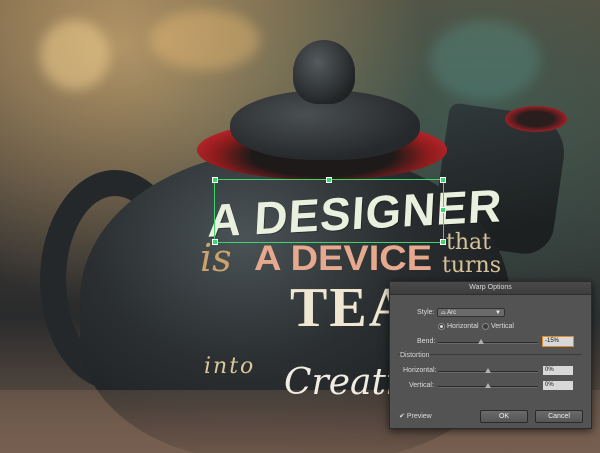 This screenshot has height=453, width=600. I want to click on teapot-spout-tip, so click(536, 119).